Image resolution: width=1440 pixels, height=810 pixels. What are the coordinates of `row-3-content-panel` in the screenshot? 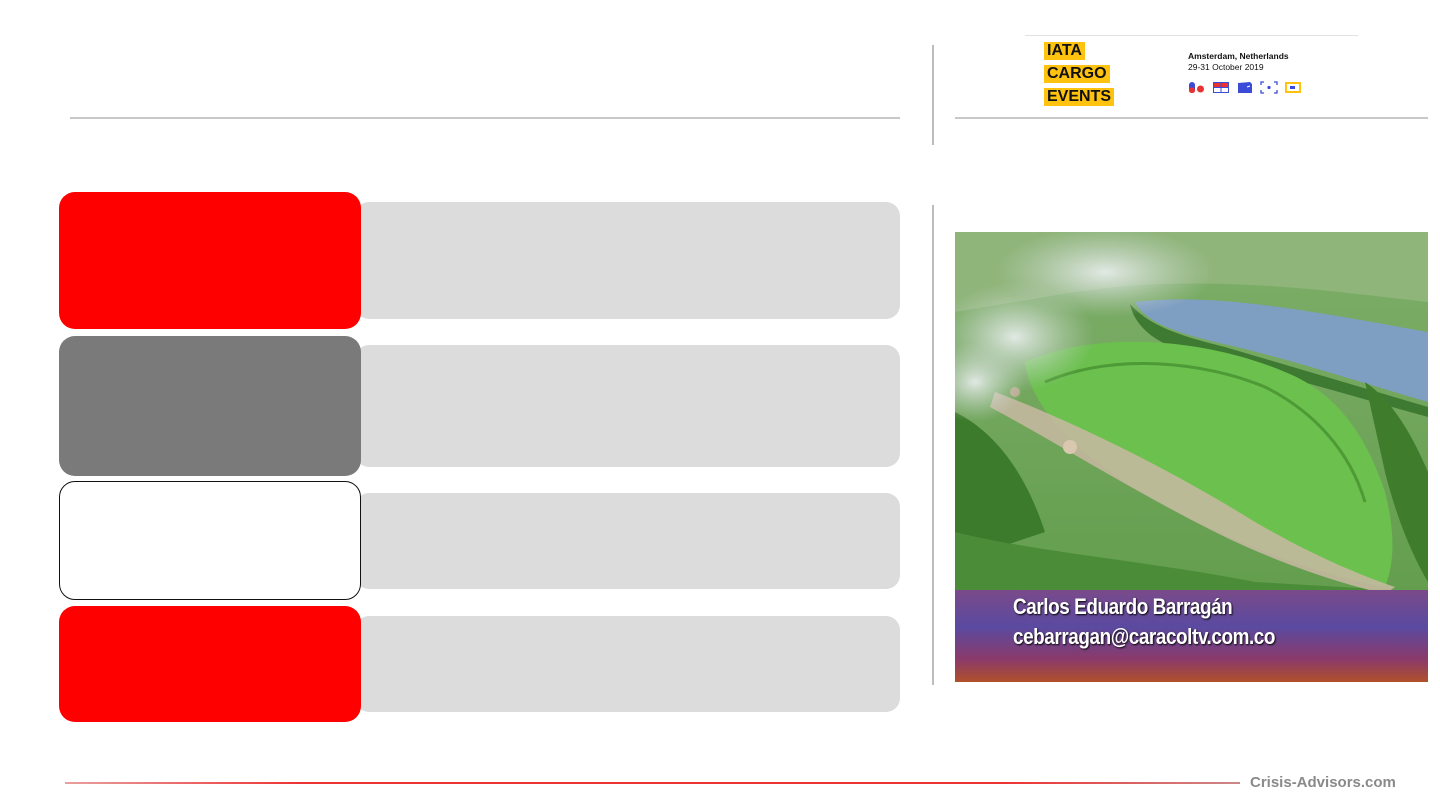 It's located at (627, 541).